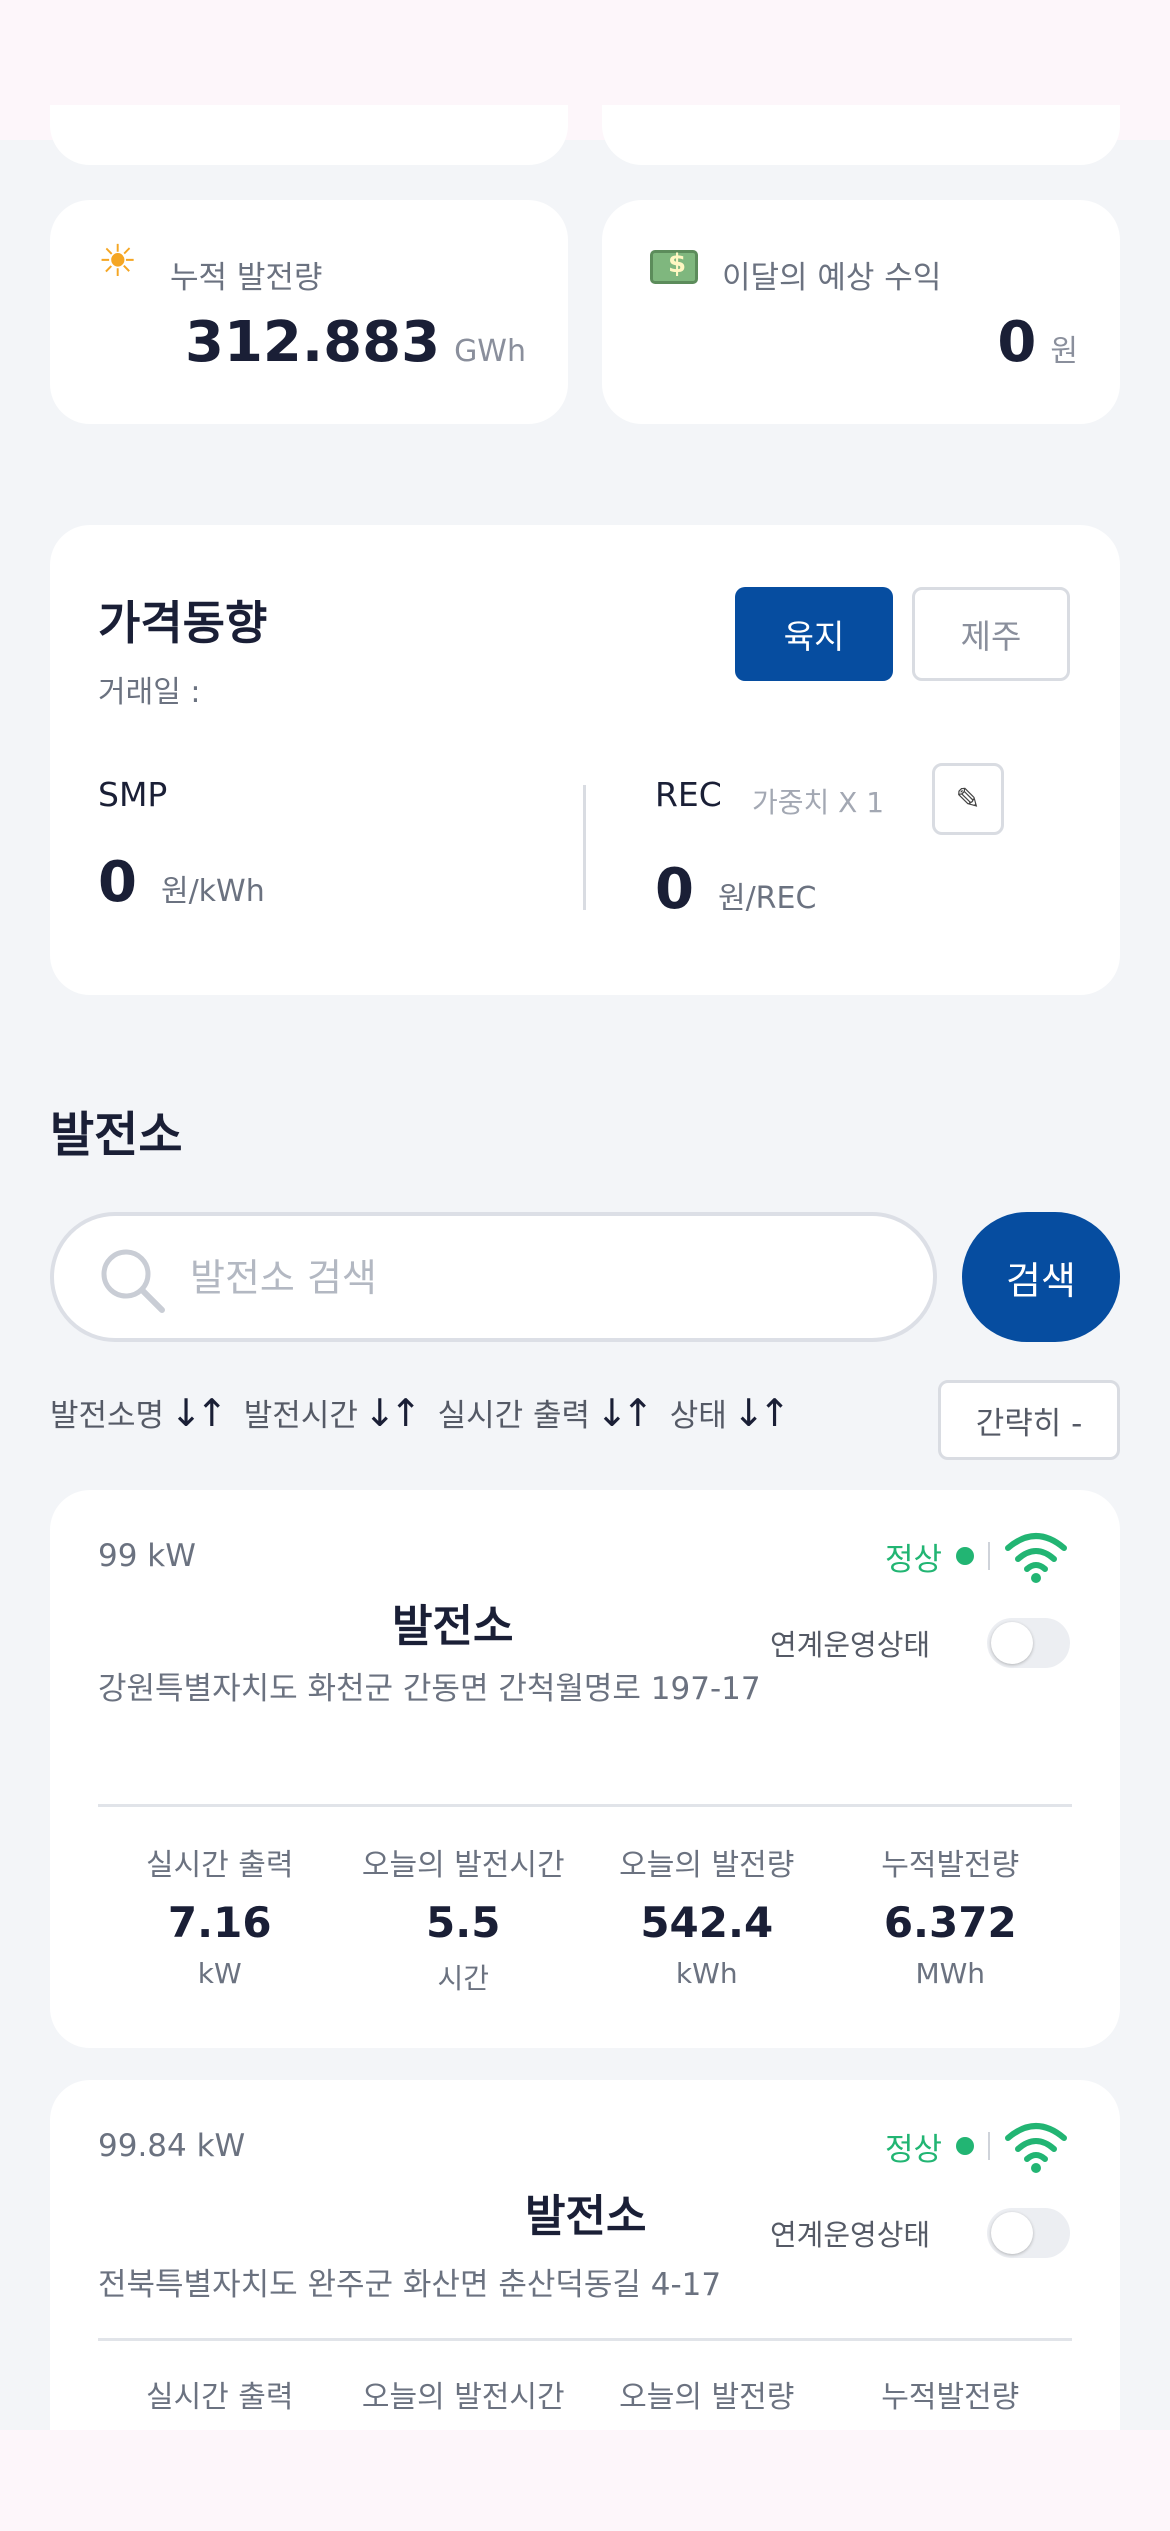 The height and width of the screenshot is (2531, 1170). What do you see at coordinates (767, 898) in the screenshot?
I see `rec-unit: 원/REC` at bounding box center [767, 898].